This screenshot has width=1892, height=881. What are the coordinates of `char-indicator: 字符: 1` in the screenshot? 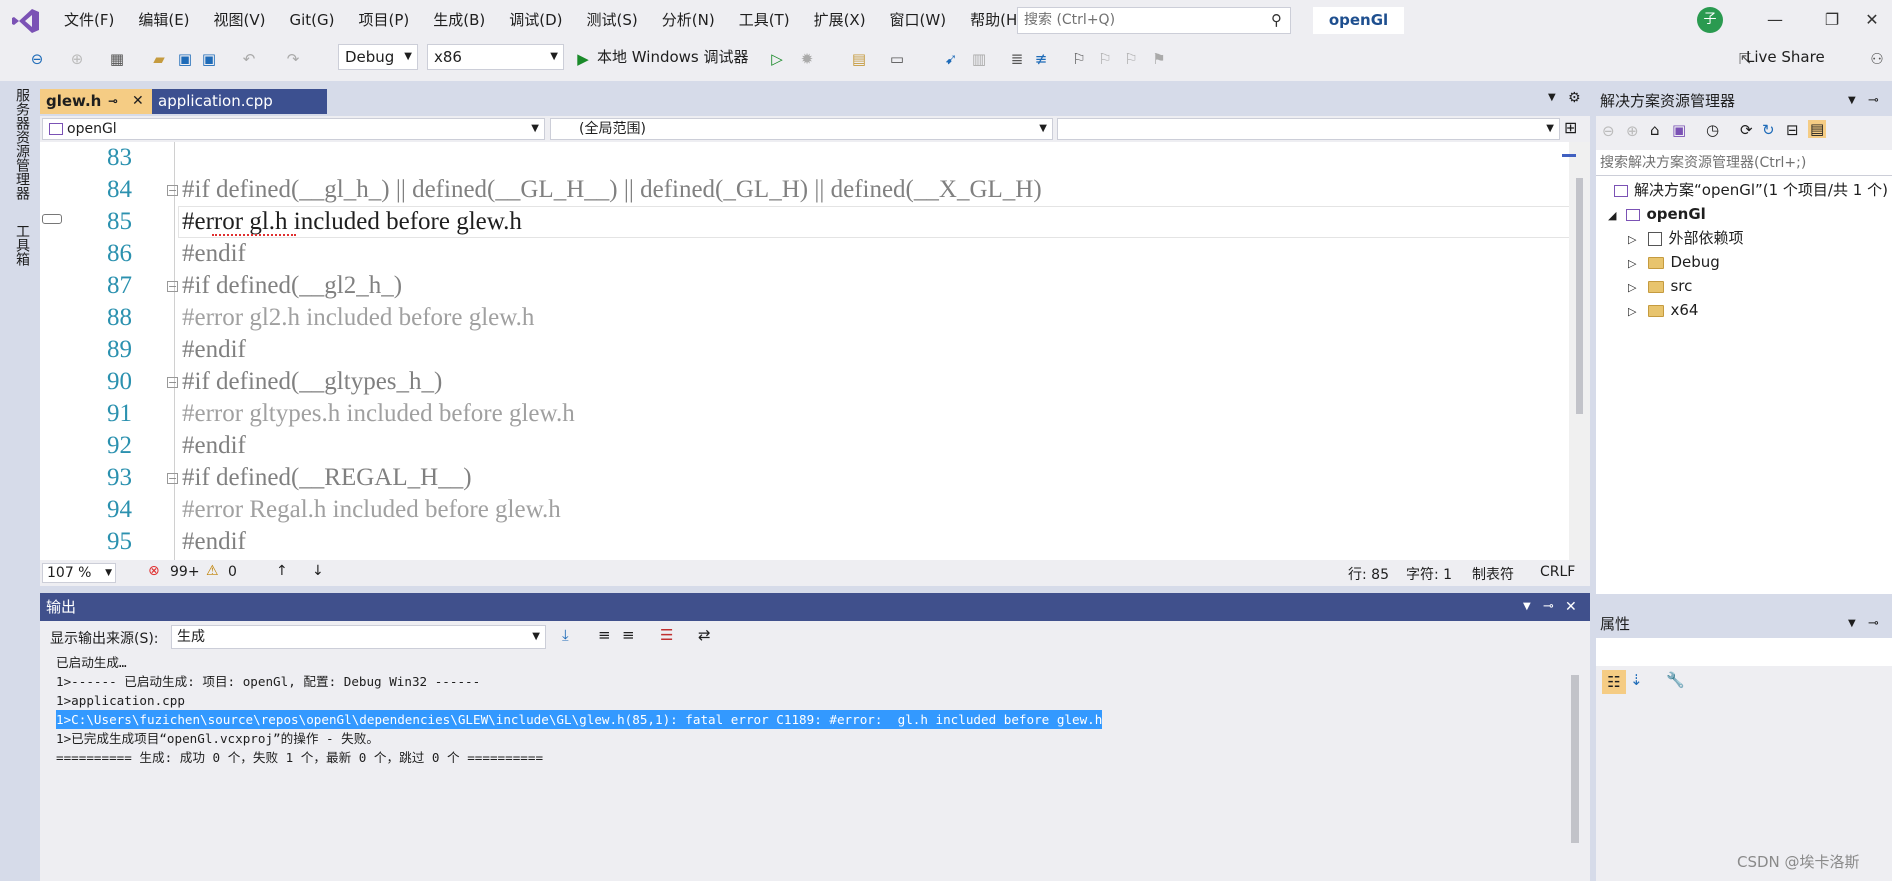 It's located at (1429, 574).